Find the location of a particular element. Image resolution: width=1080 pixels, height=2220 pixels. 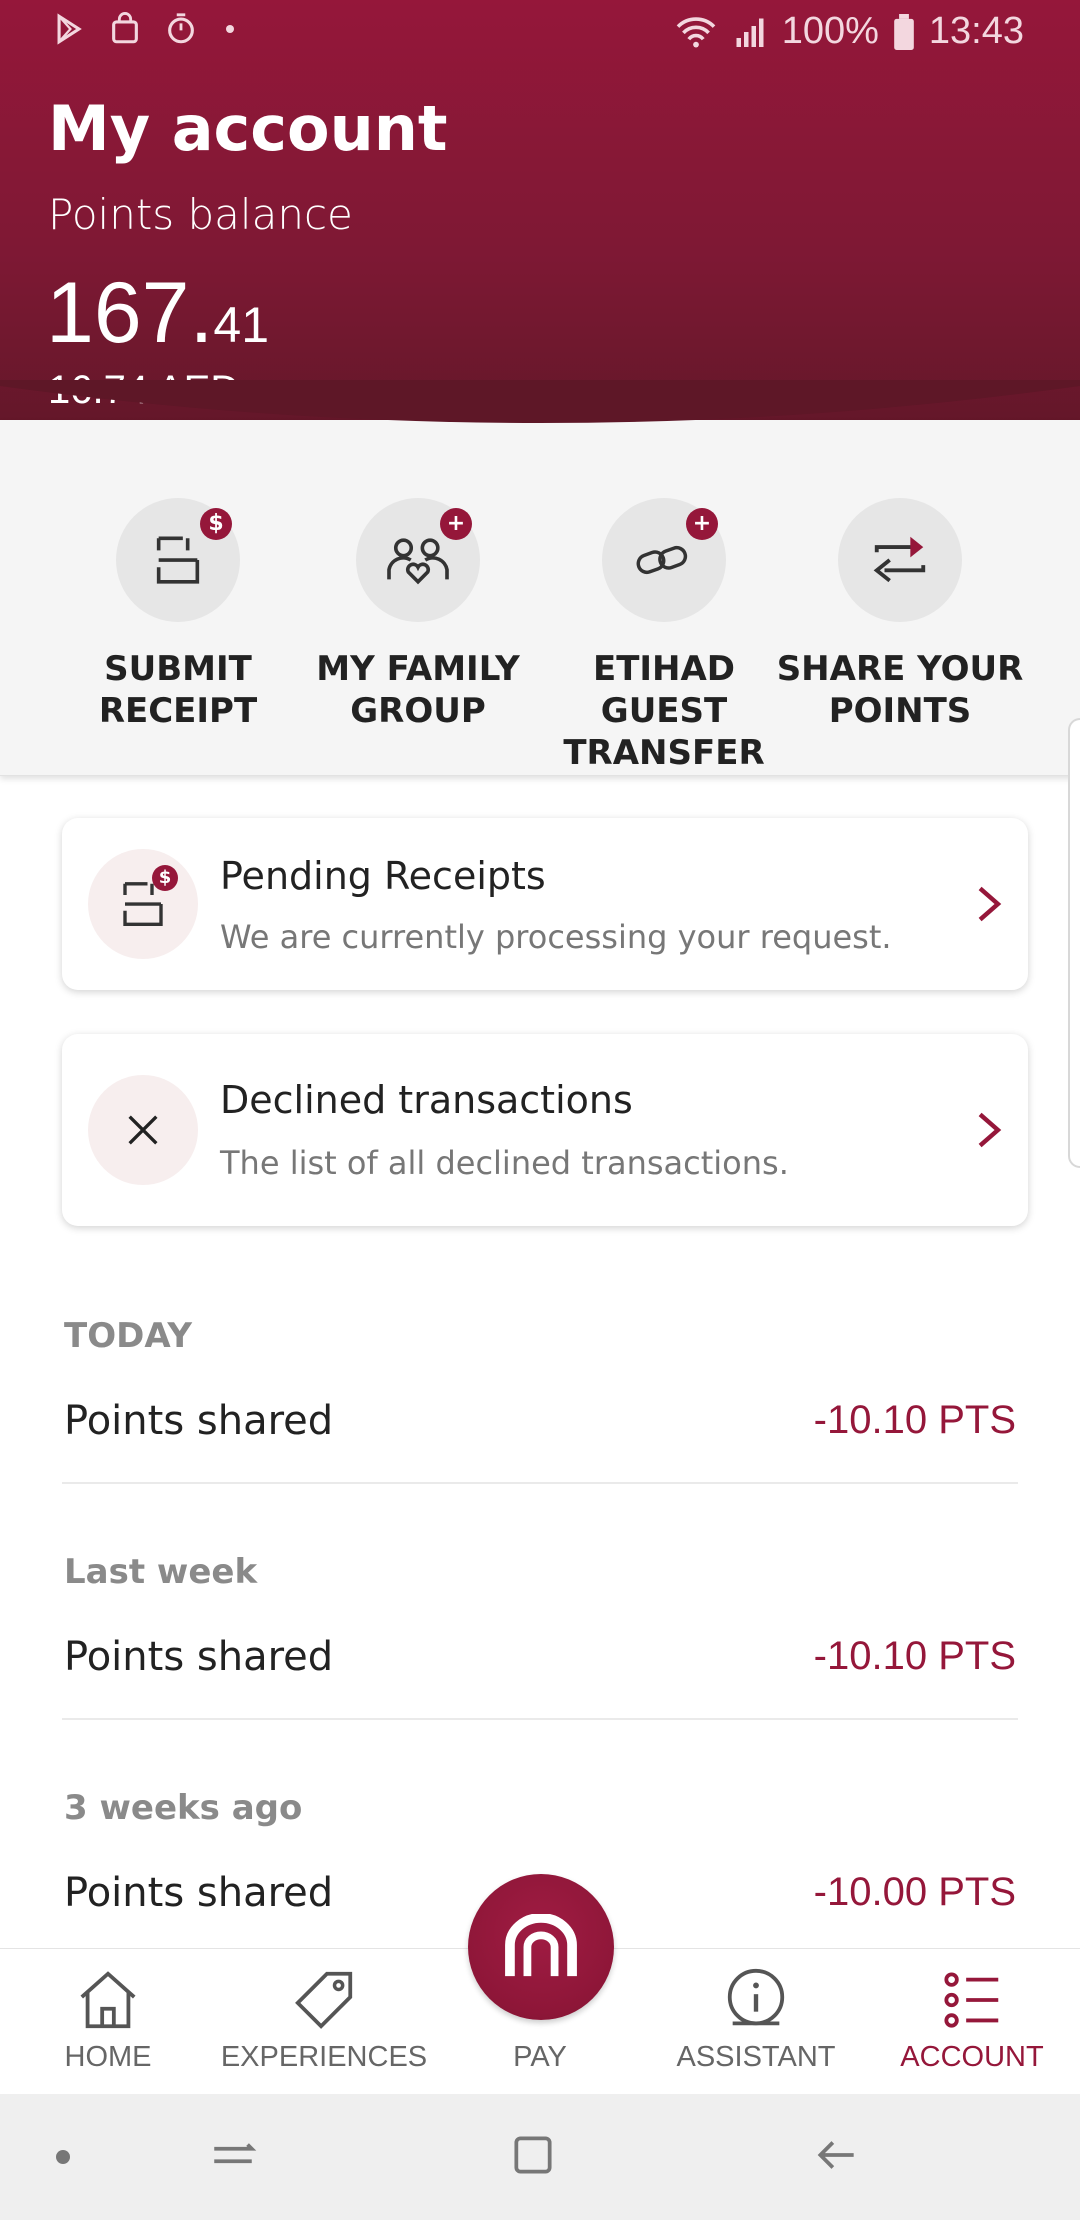

tag-icon is located at coordinates (324, 2000).